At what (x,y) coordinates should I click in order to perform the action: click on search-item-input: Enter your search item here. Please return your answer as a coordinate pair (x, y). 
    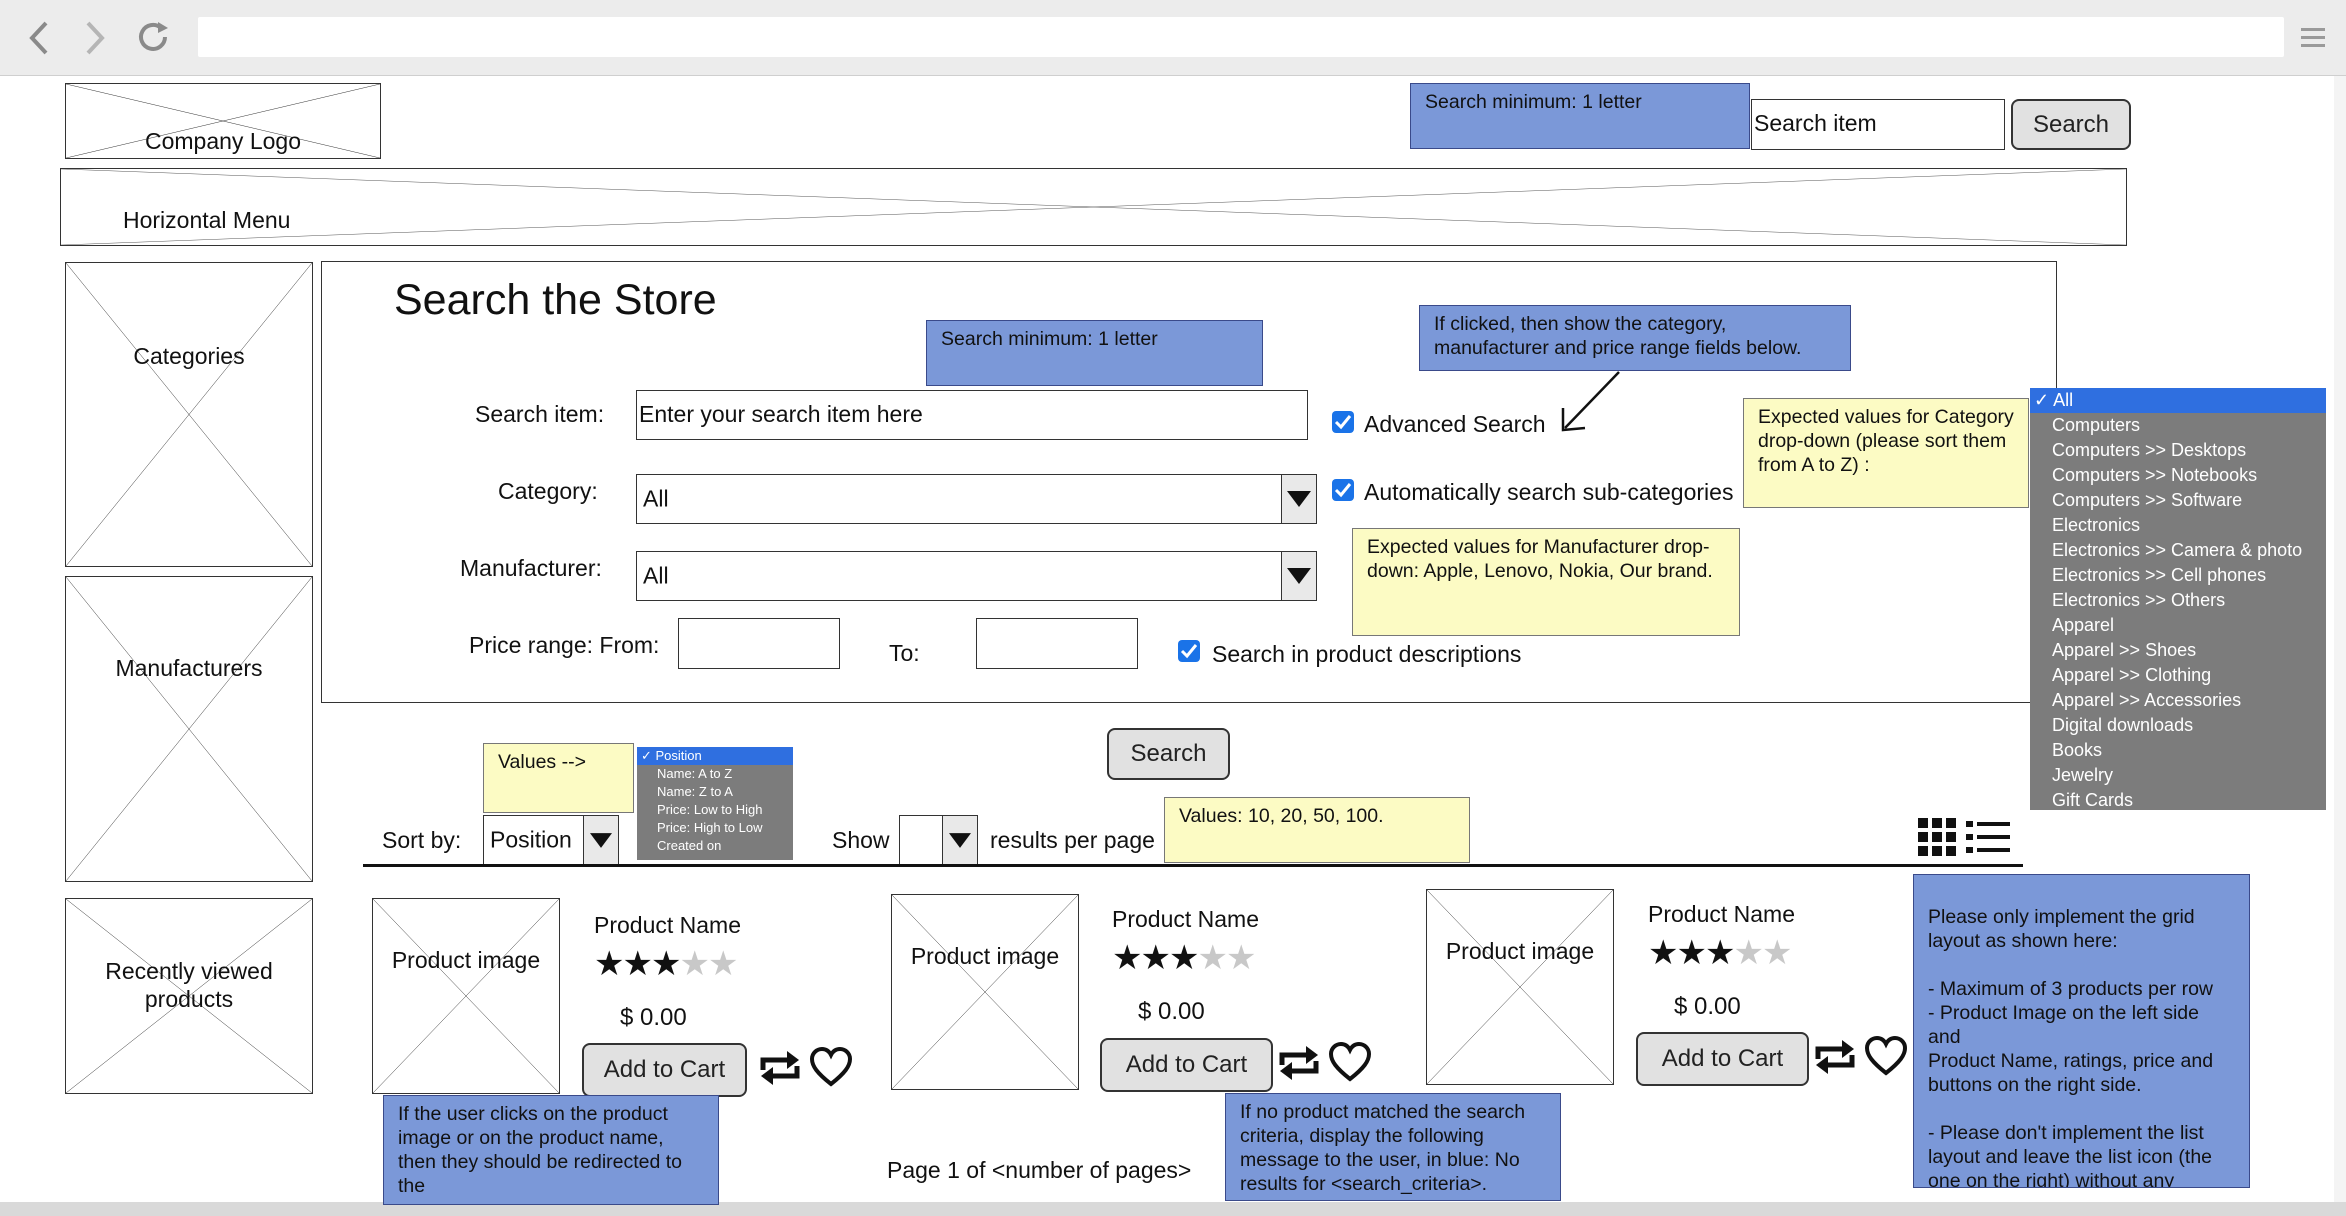
    Looking at the image, I should click on (972, 415).